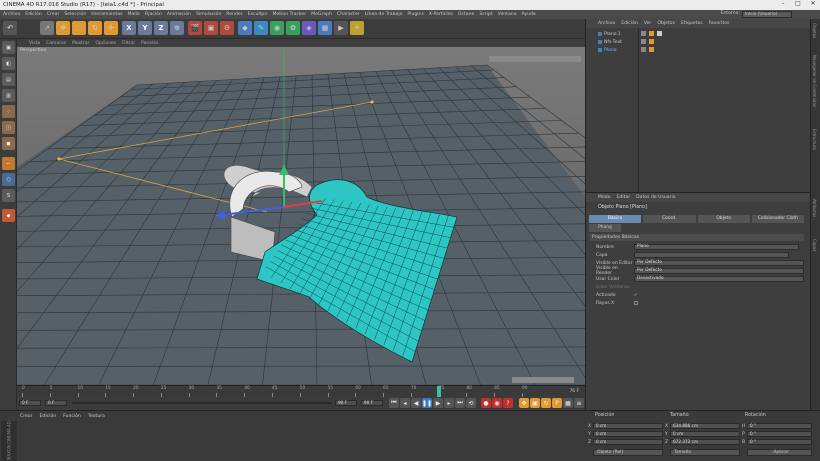 The image size is (820, 461). What do you see at coordinates (798, 5) in the screenshot?
I see `maximize-button: □` at bounding box center [798, 5].